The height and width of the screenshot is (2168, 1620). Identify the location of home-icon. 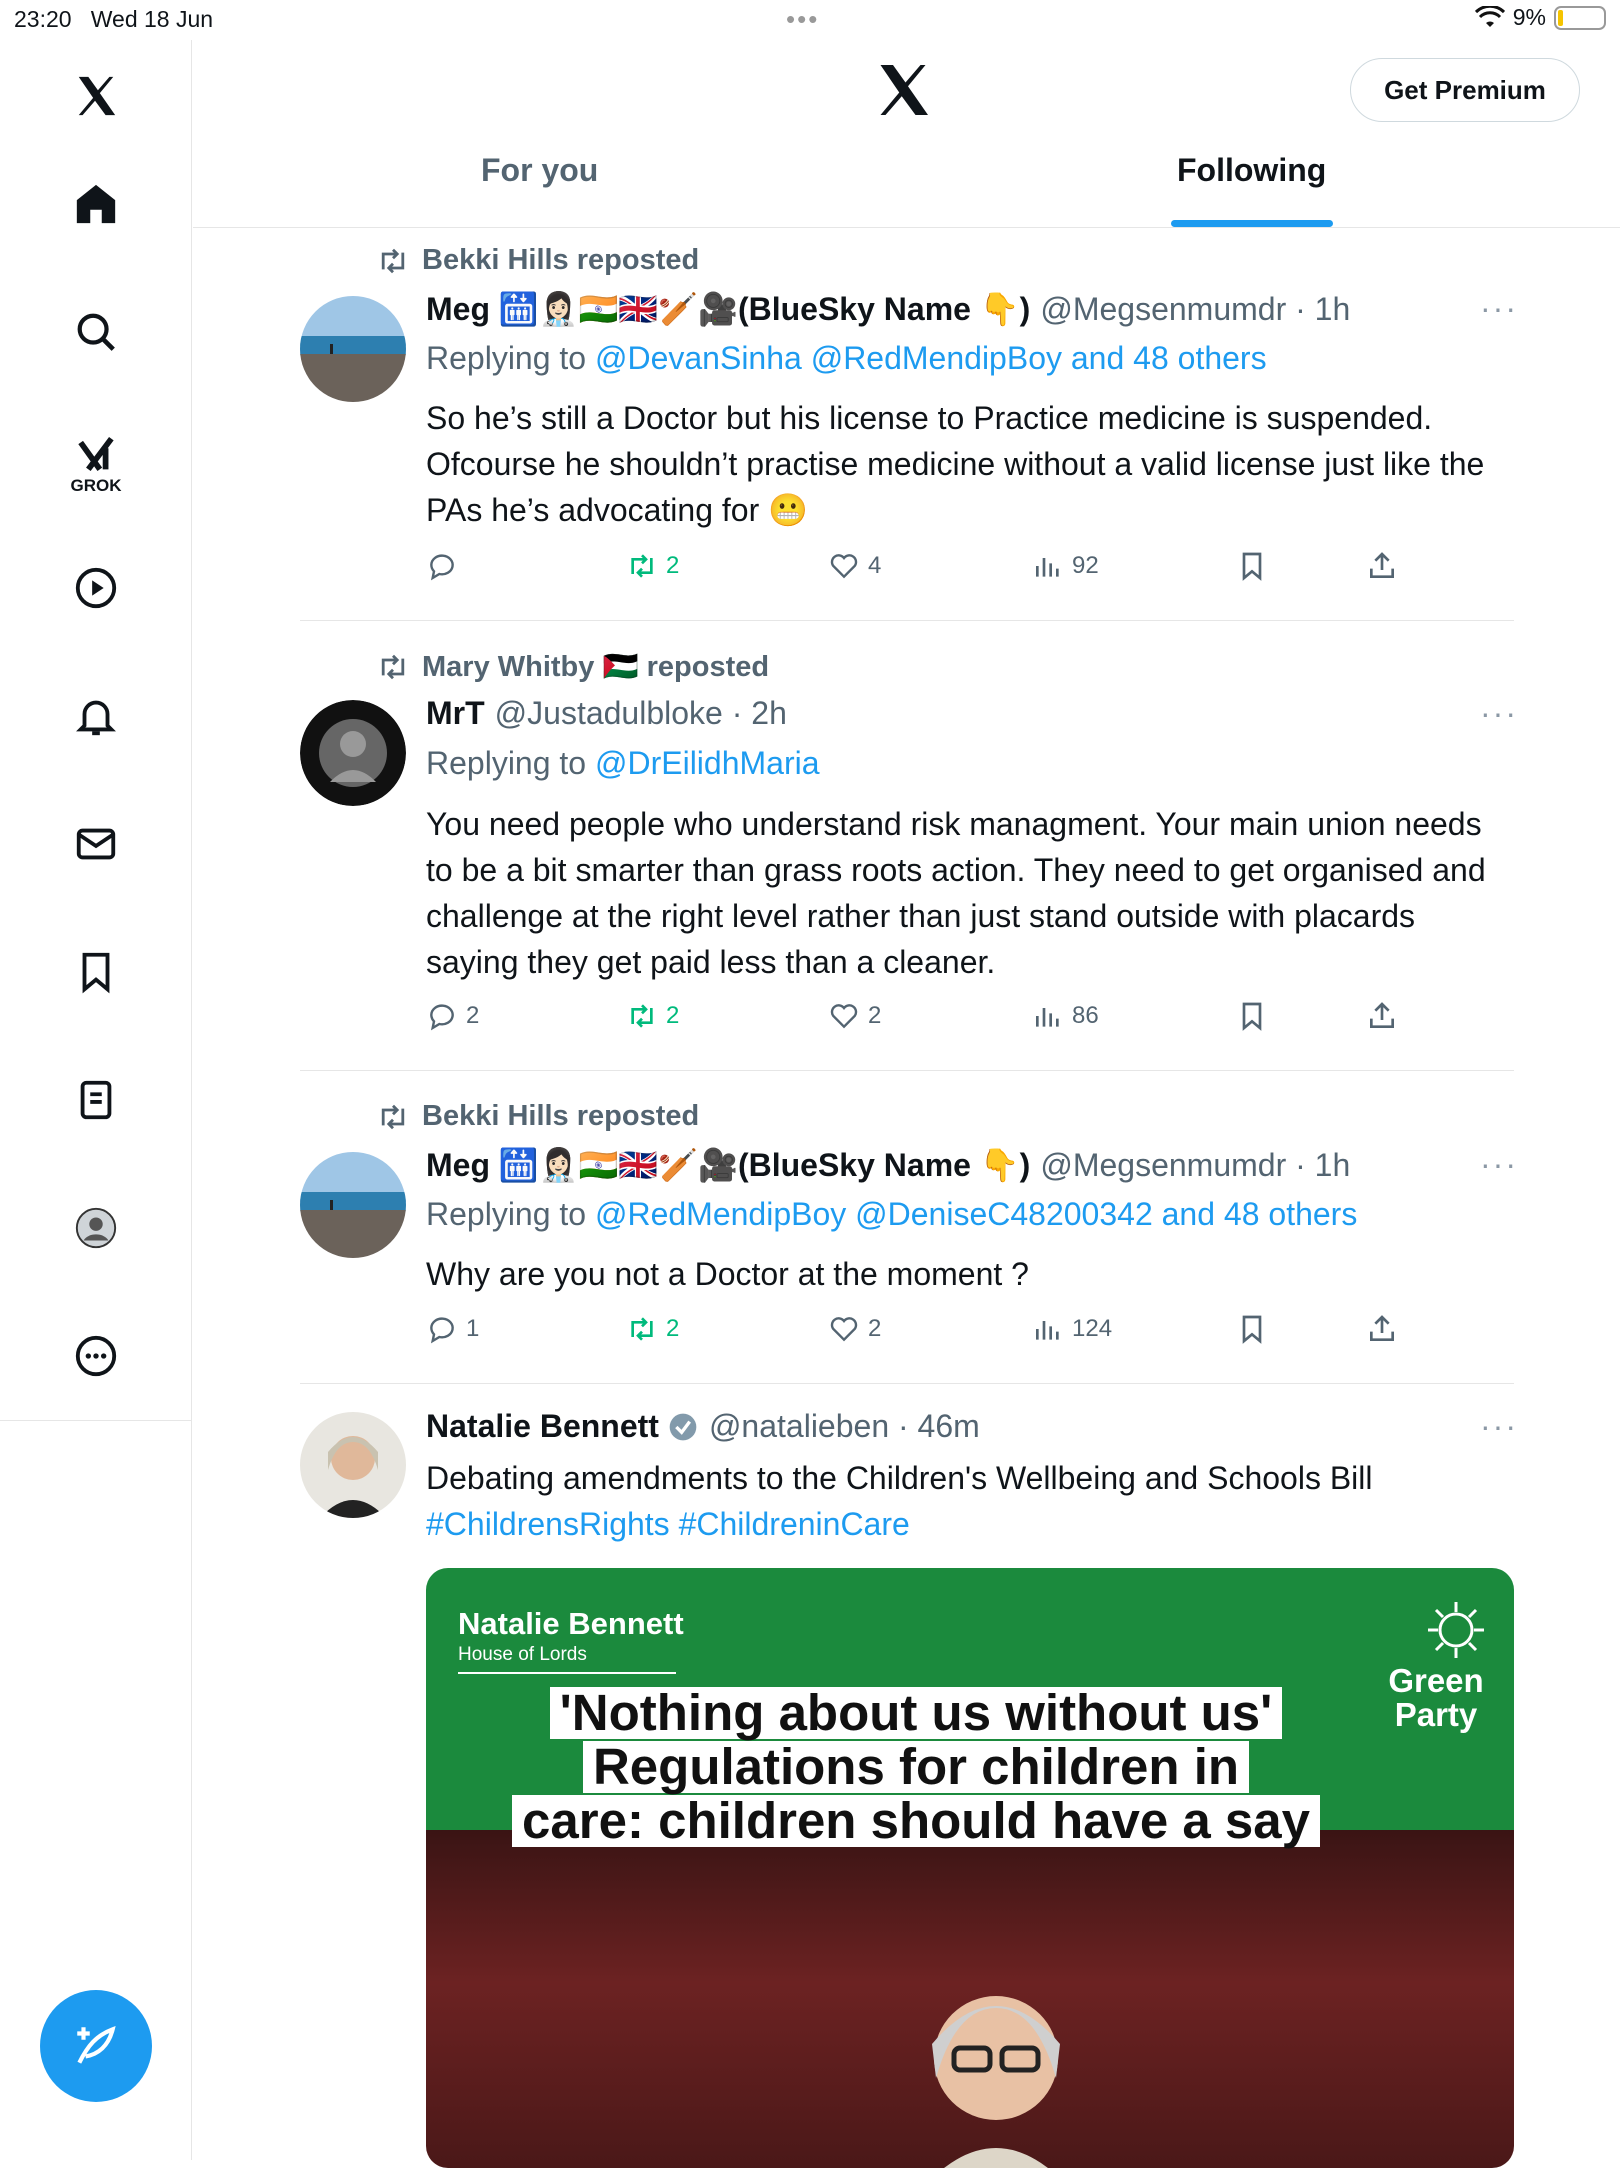
(96, 204).